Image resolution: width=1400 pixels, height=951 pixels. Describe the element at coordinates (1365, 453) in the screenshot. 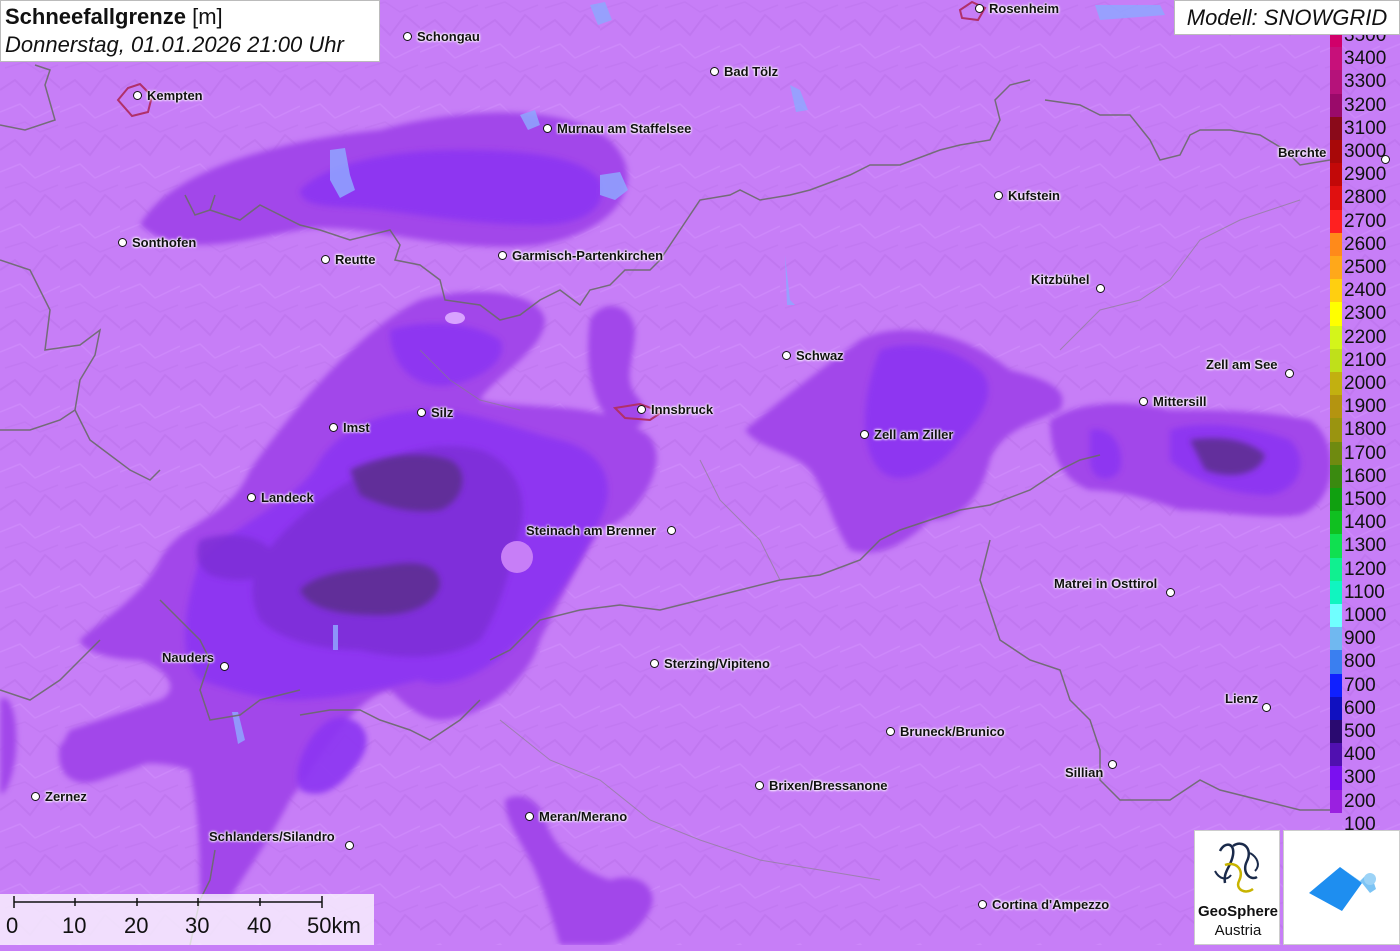

I see `legend-label: 1700` at that location.